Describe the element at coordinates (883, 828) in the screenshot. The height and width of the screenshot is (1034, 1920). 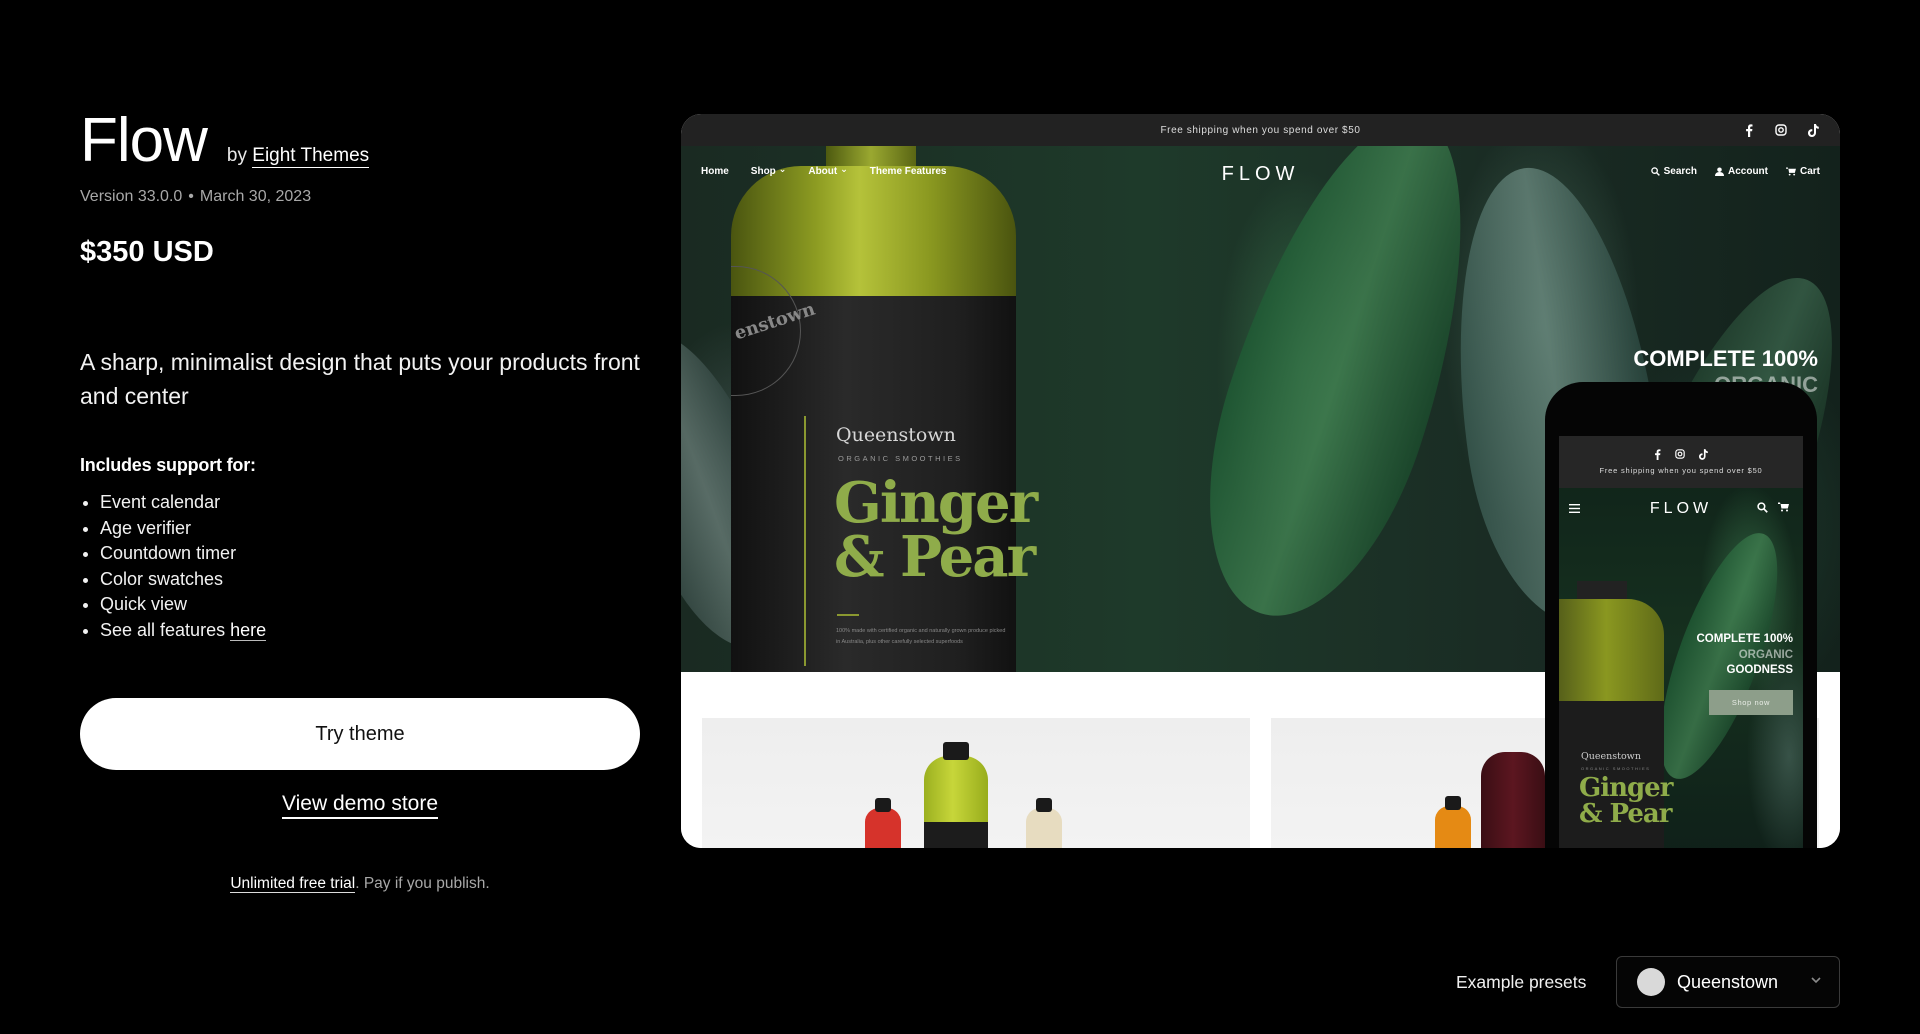
I see `red-bottle-image` at that location.